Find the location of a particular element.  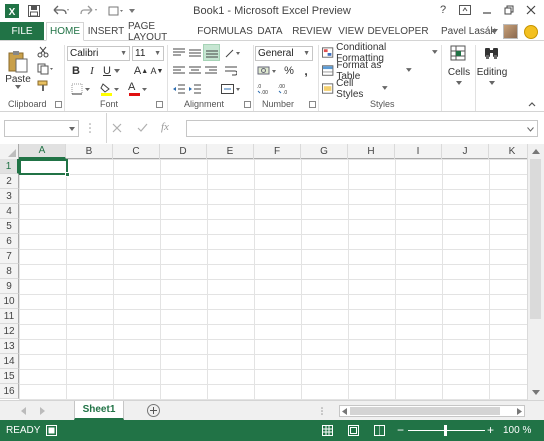

horizontal-scrollbar is located at coordinates (432, 411).